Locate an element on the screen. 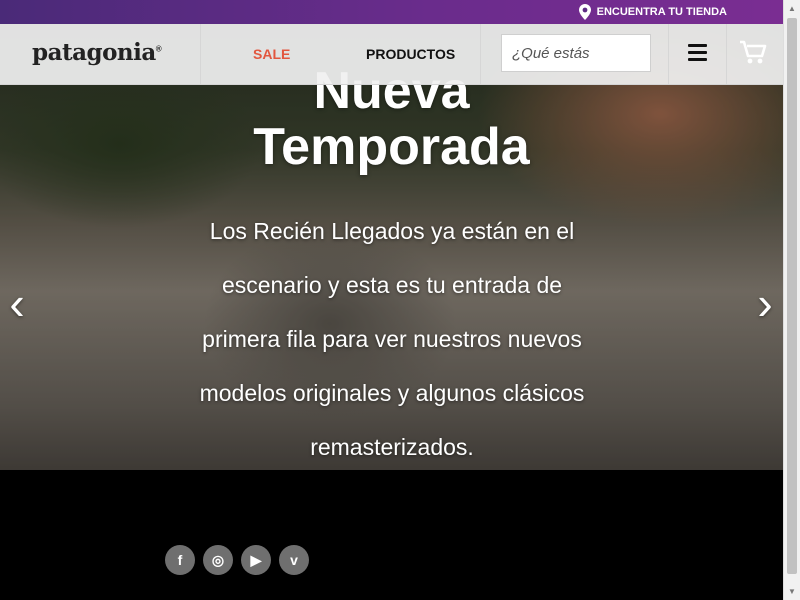 The height and width of the screenshot is (600, 800). carousel-prev-button: ‹ is located at coordinates (17, 303).